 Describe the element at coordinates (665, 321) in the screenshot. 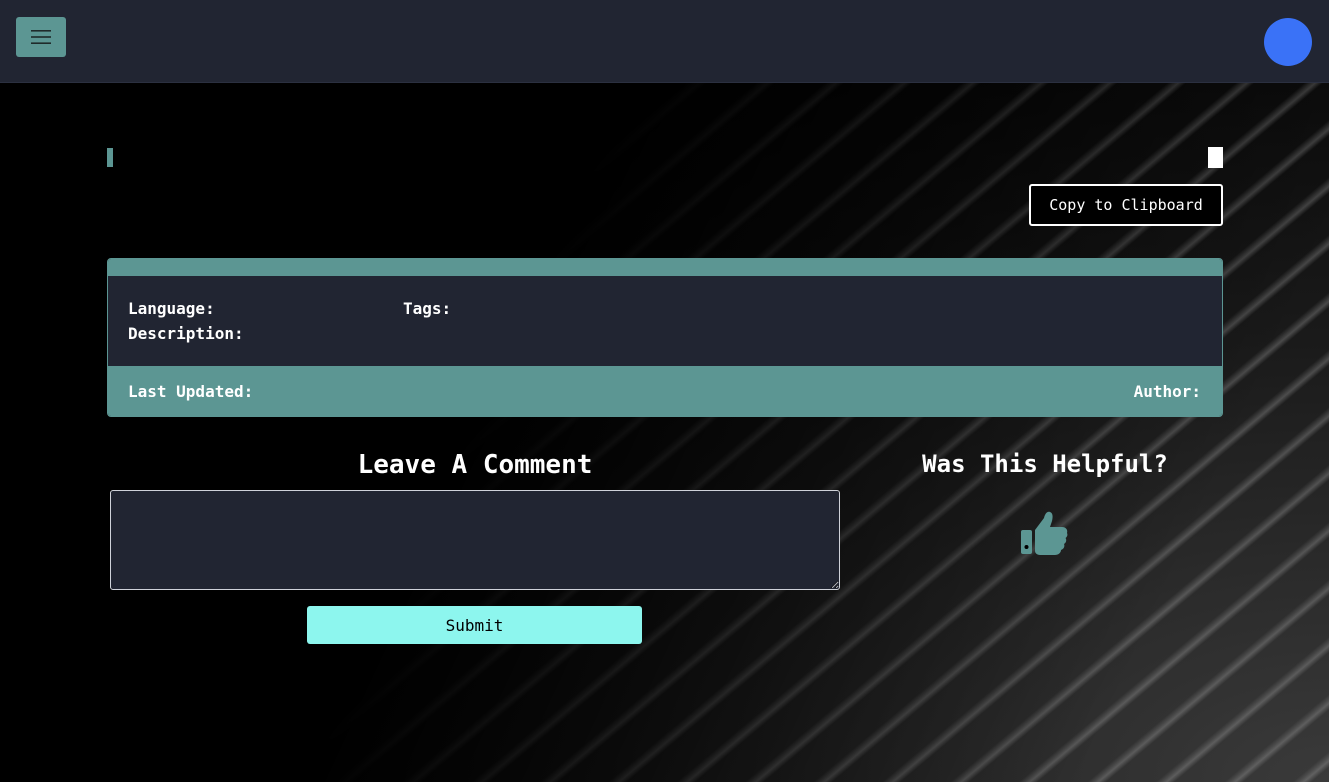

I see `card-body: Language: Tags: Description:` at that location.